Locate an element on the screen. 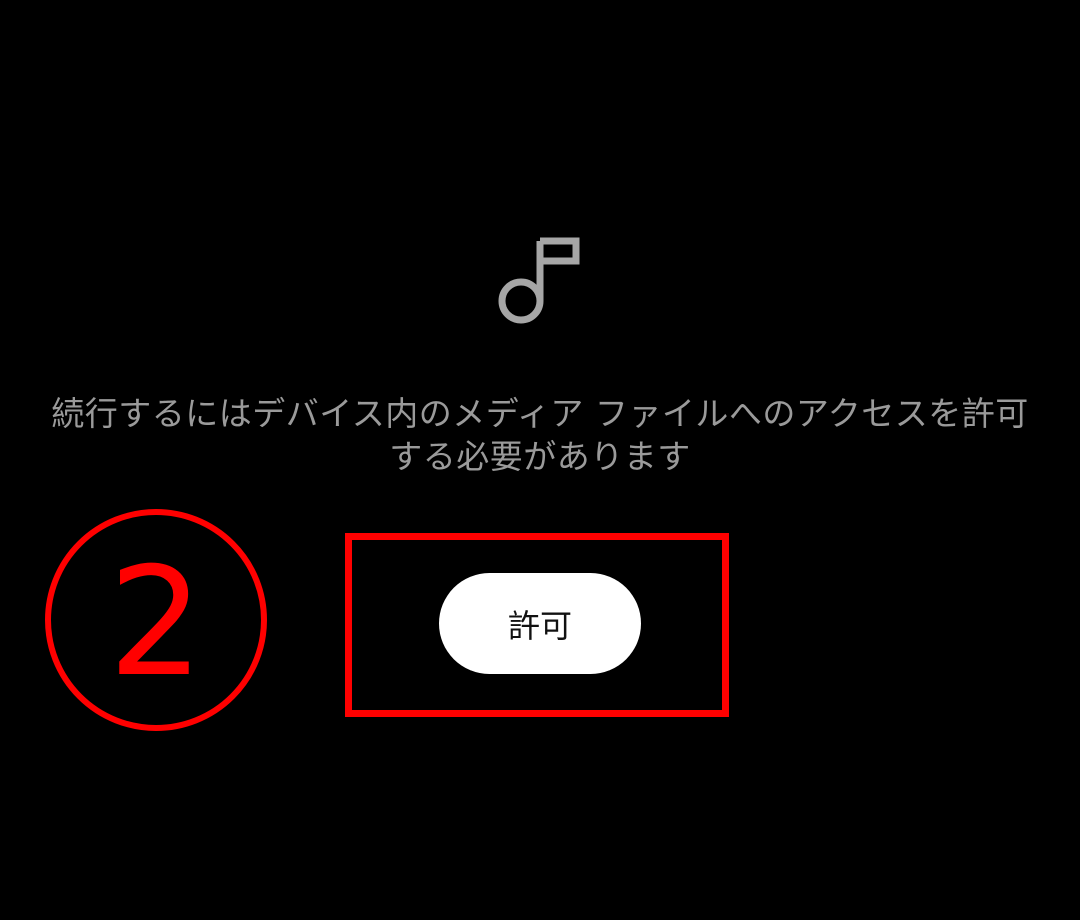 The image size is (1080, 920). permission-message-line-1: 続行するにはデバイス内のメディア ファイルへのアクセスを許可 is located at coordinates (540, 413).